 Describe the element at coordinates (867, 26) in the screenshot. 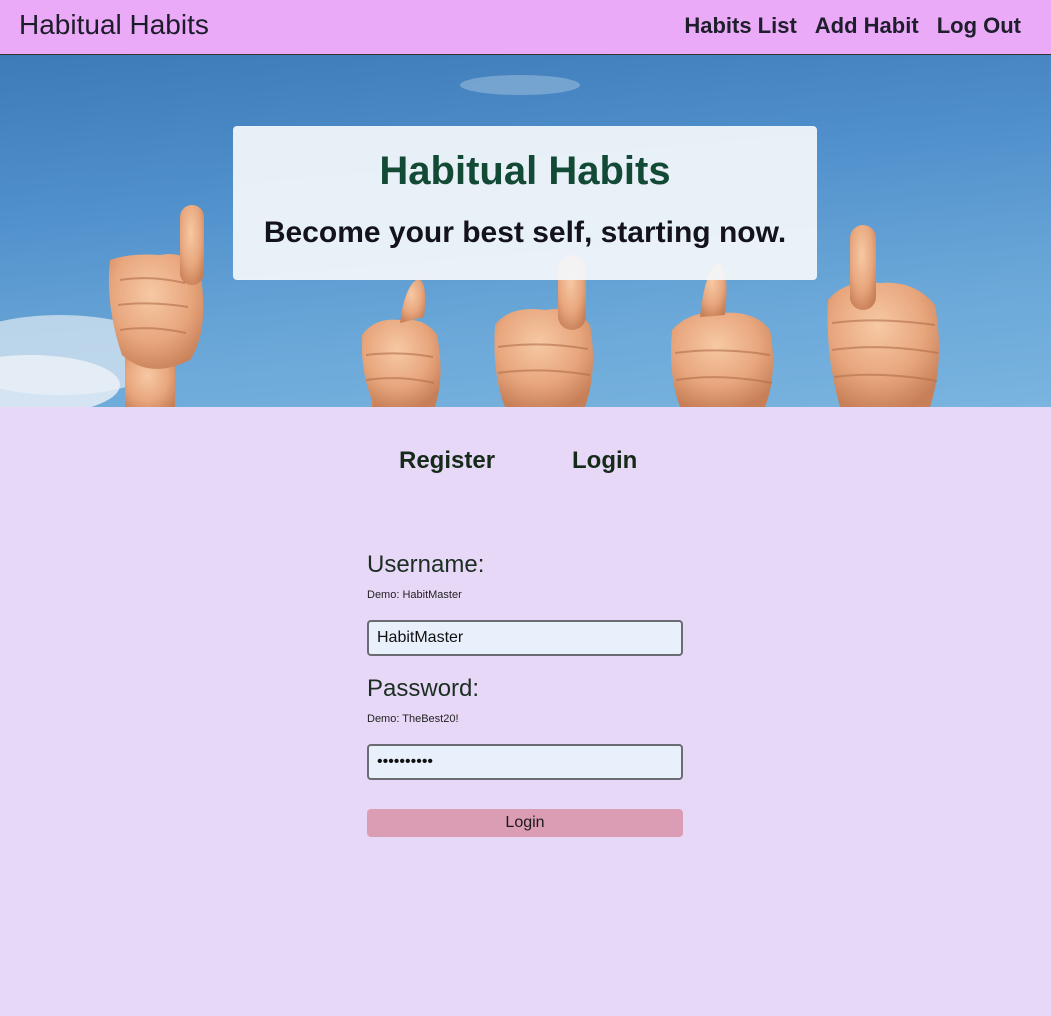

I see `nav-link-add-habit: Add Habit` at that location.